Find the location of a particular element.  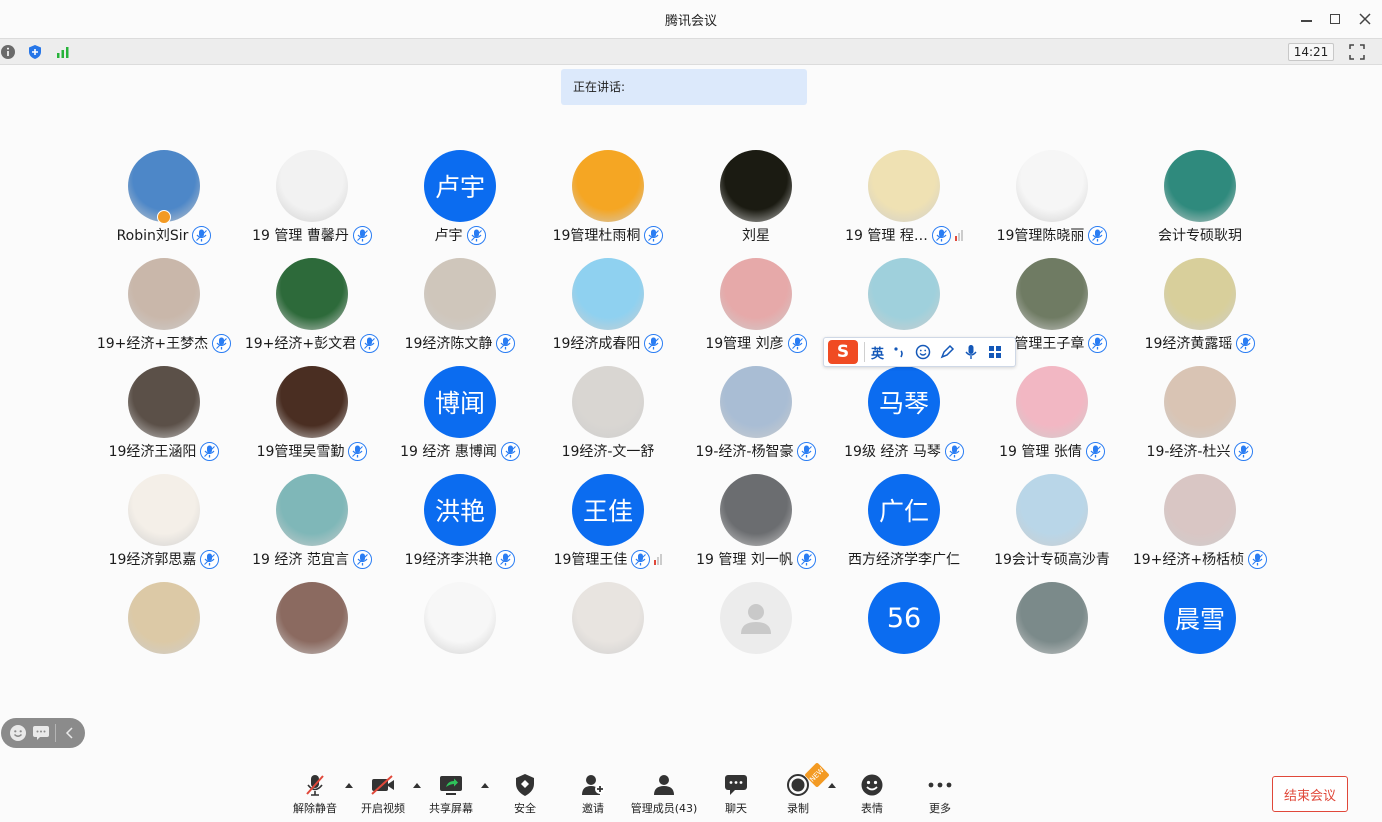

minimize-button is located at coordinates (1306, 19).